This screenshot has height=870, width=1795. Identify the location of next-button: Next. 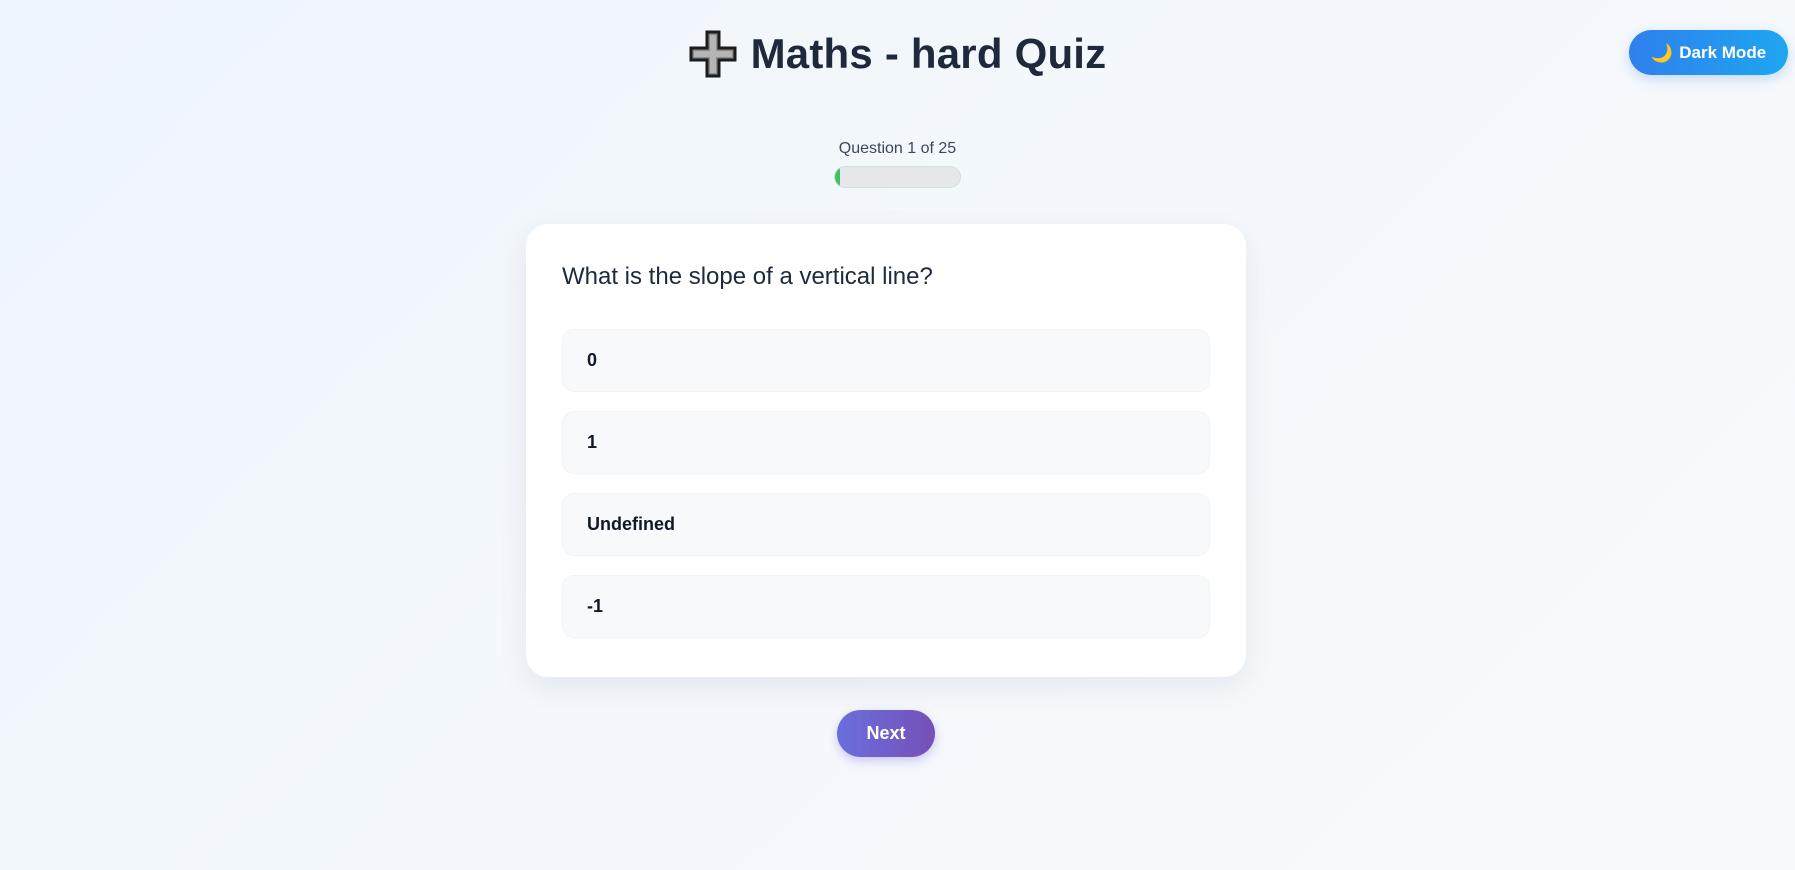
(886, 733).